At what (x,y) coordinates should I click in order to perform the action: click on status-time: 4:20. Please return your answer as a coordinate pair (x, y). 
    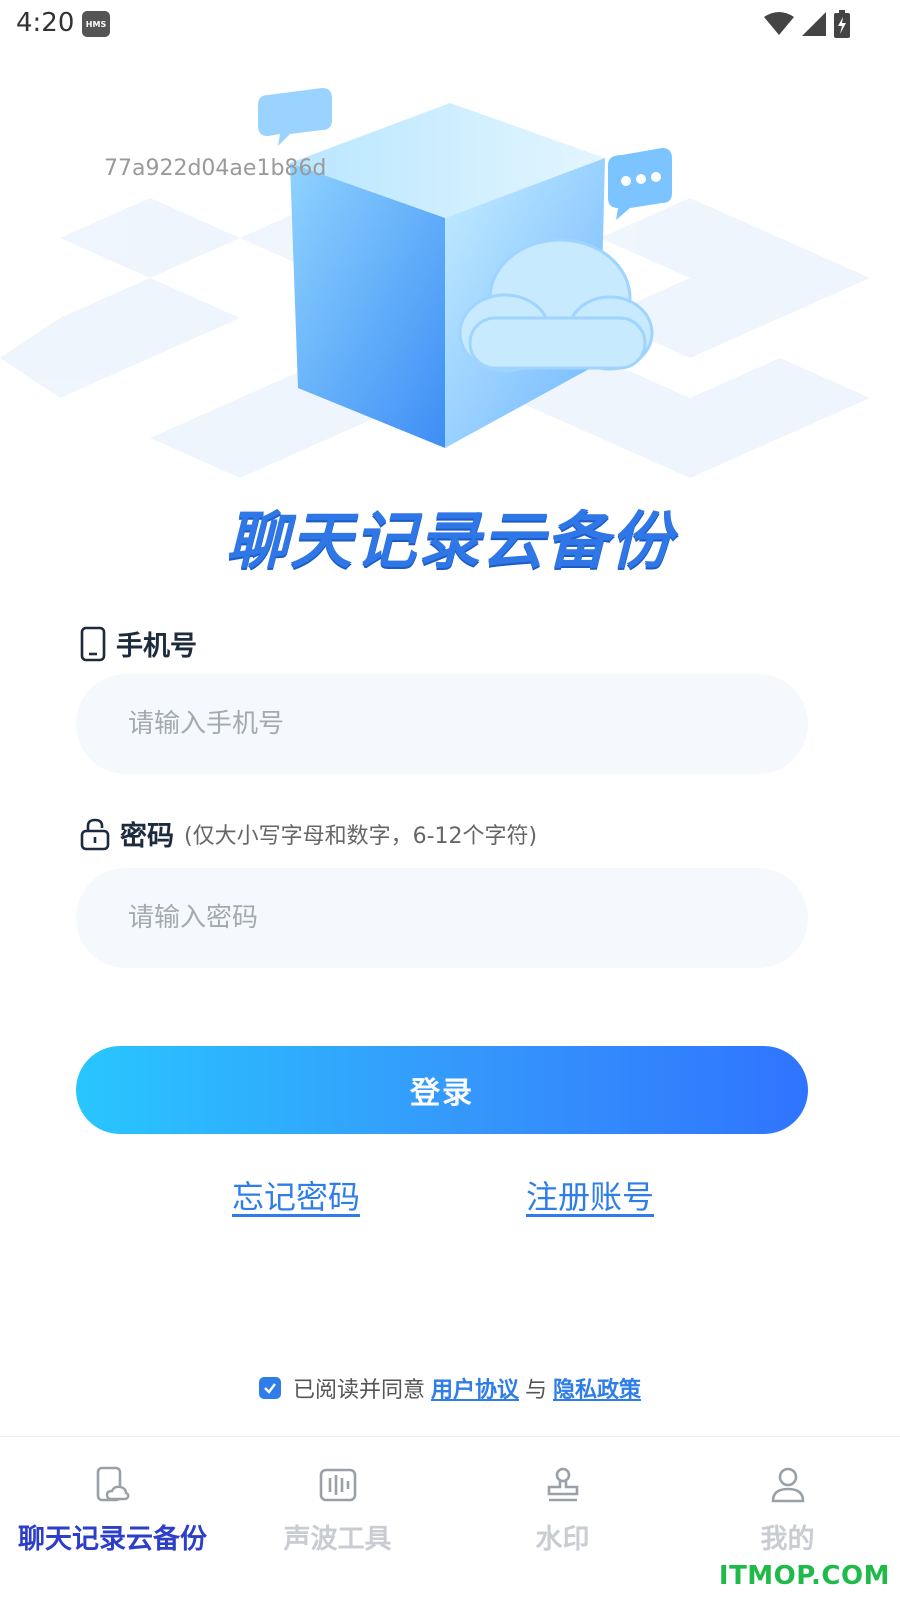
    Looking at the image, I should click on (45, 23).